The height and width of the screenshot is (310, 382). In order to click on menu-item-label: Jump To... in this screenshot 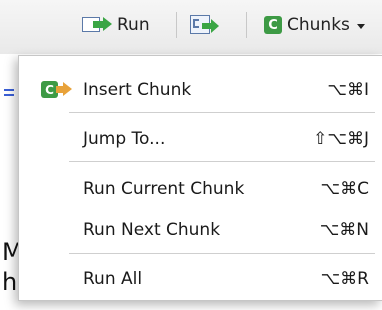, I will do `click(124, 139)`.